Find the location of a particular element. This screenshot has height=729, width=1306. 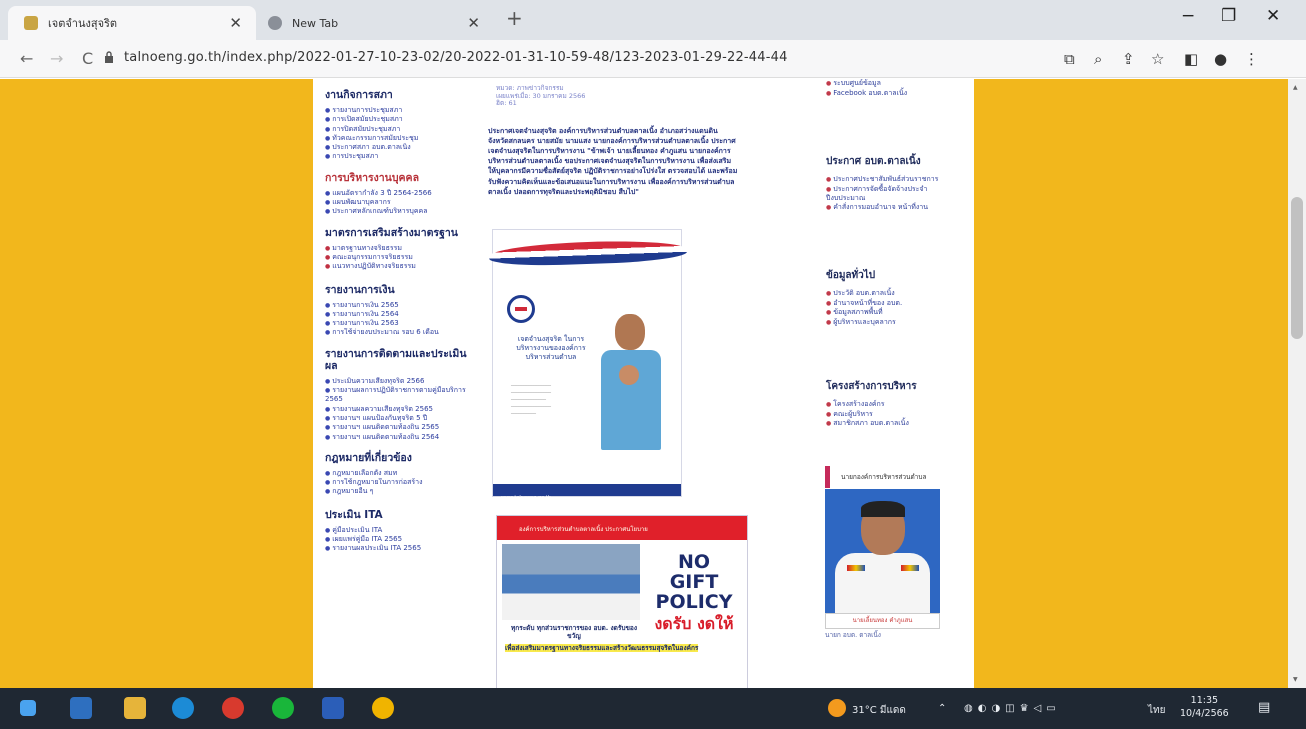

close-window-button: ✕ is located at coordinates (1273, 16).